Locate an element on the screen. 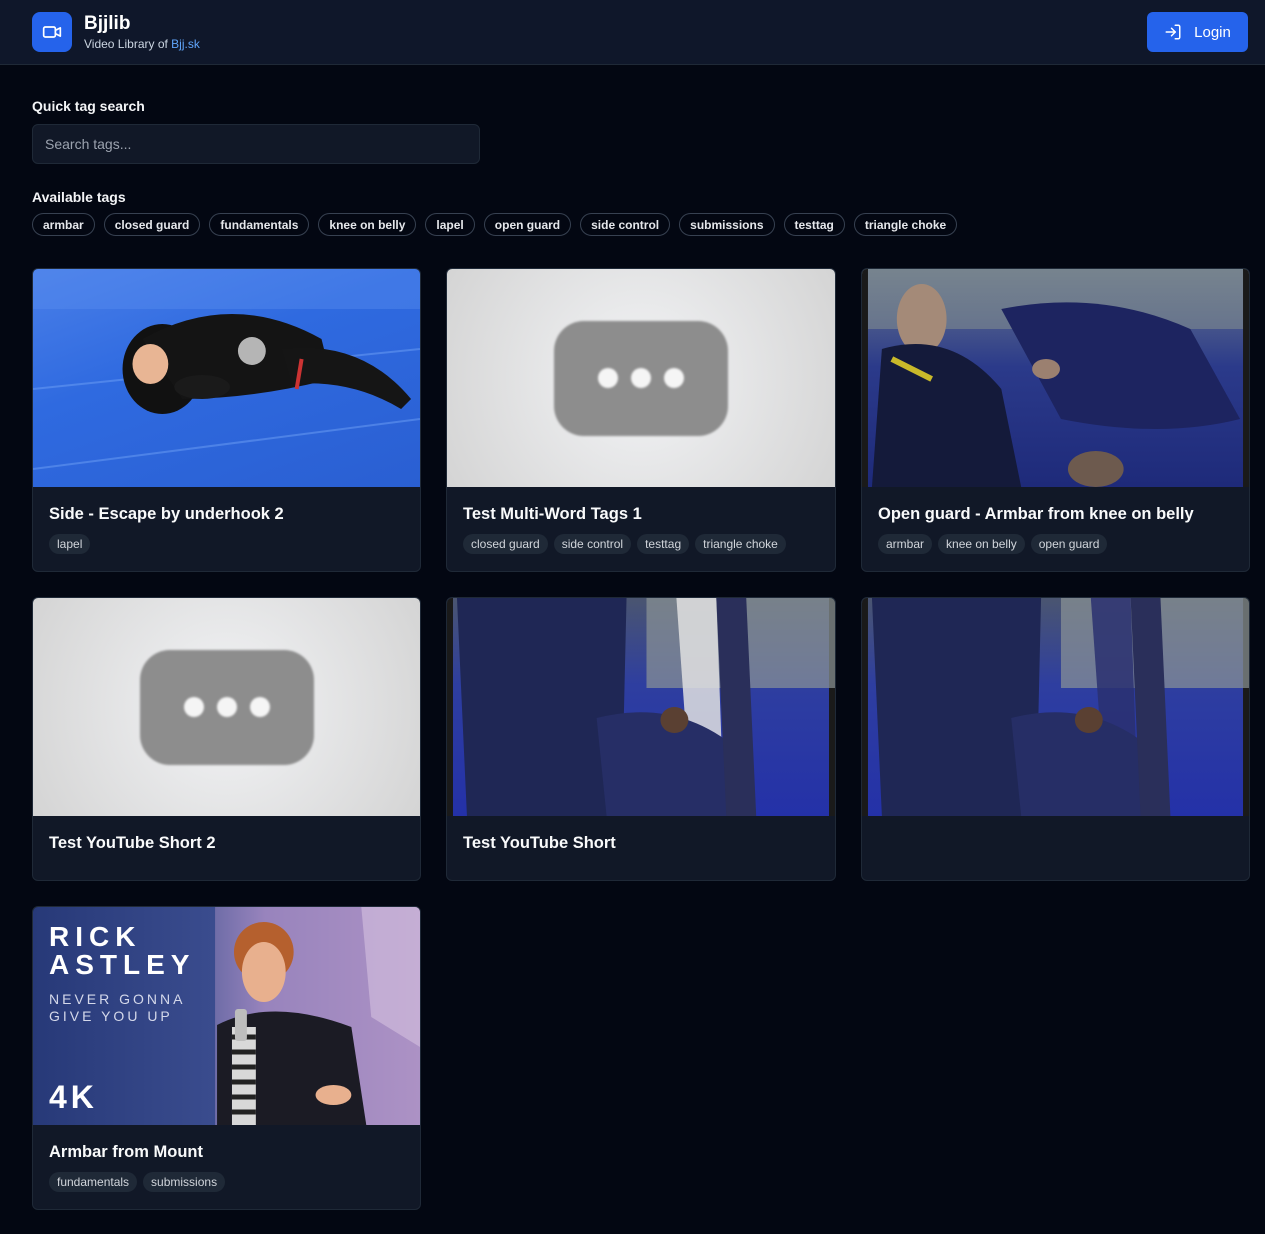 This screenshot has height=1234, width=1265. video-title: Armbar from Mount is located at coordinates (226, 1152).